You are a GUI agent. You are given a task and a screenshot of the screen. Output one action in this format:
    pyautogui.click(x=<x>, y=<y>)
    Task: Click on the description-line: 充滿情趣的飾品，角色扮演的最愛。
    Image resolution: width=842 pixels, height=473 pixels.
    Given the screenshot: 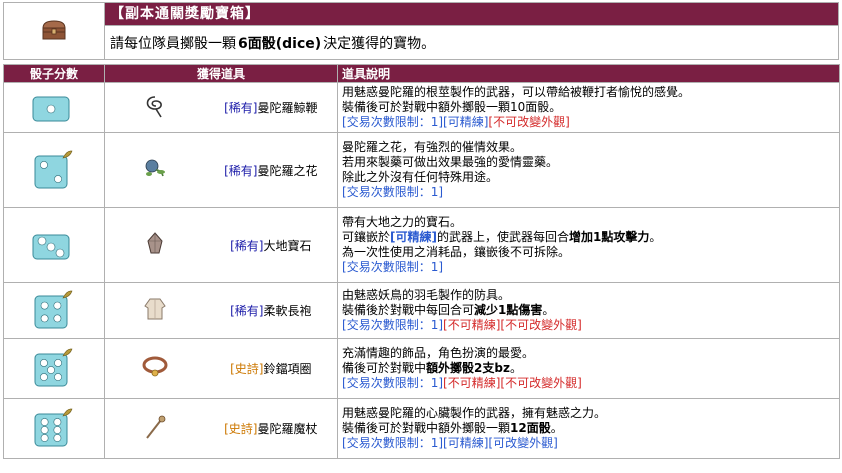 What is the action you would take?
    pyautogui.click(x=588, y=353)
    